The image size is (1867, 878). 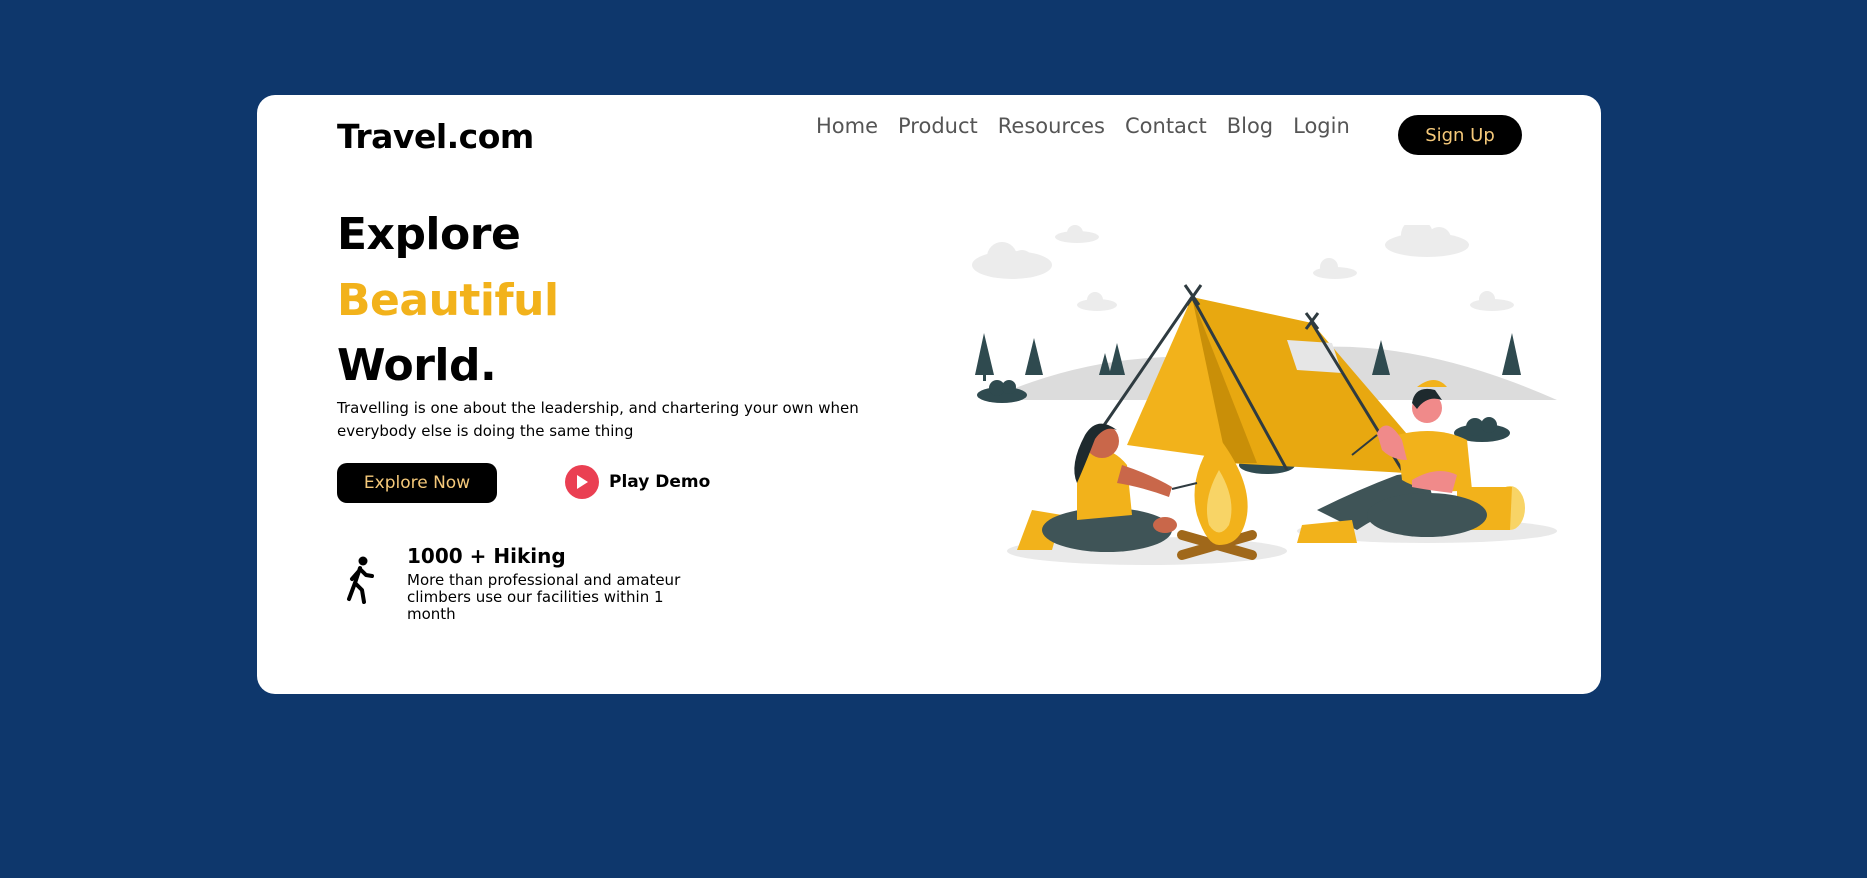 I want to click on nav-contact: Contact, so click(x=1166, y=126).